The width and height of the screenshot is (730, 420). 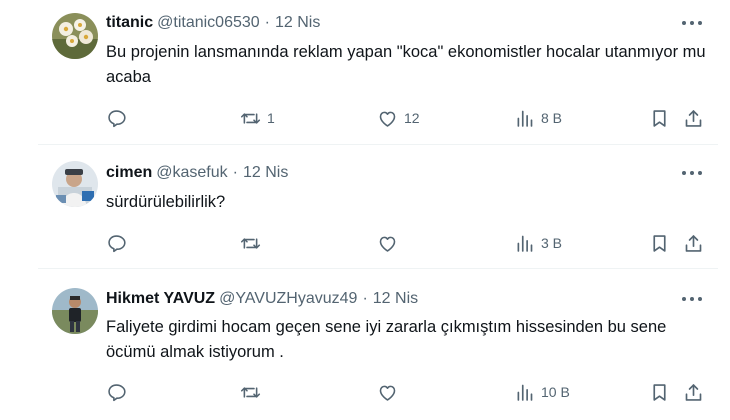 I want to click on action-bar: 3 B, so click(x=406, y=243).